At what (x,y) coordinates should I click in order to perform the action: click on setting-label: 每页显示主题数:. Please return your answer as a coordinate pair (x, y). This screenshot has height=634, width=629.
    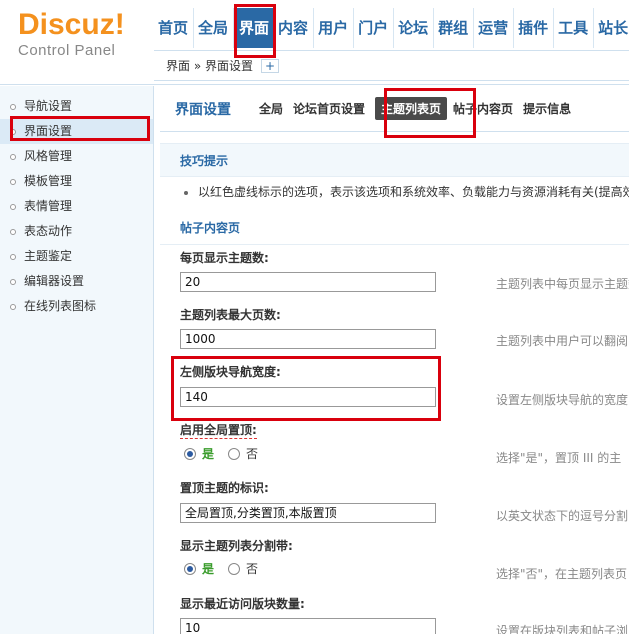
    Looking at the image, I should click on (224, 258).